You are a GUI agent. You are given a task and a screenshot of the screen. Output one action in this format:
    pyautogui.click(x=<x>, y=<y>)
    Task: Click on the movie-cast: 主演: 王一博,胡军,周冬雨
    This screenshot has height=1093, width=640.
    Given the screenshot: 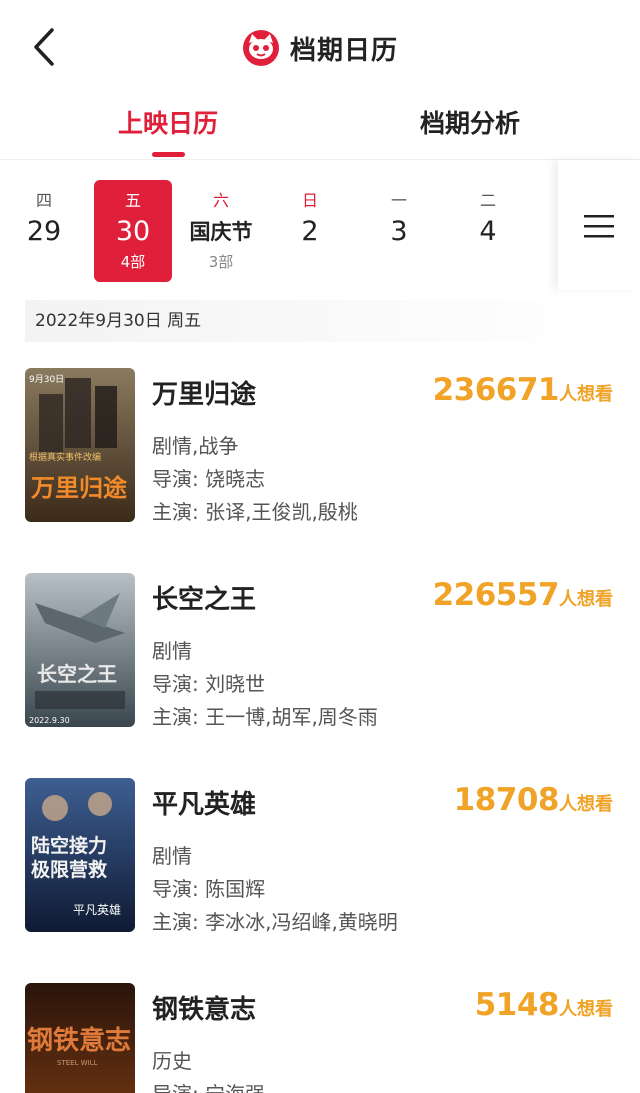 What is the action you would take?
    pyautogui.click(x=265, y=717)
    